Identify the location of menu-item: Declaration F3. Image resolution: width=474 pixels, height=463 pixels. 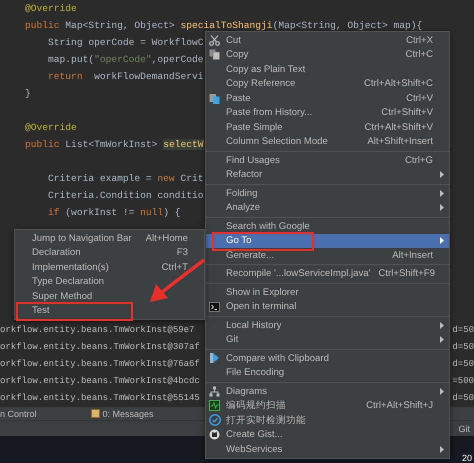
(109, 253).